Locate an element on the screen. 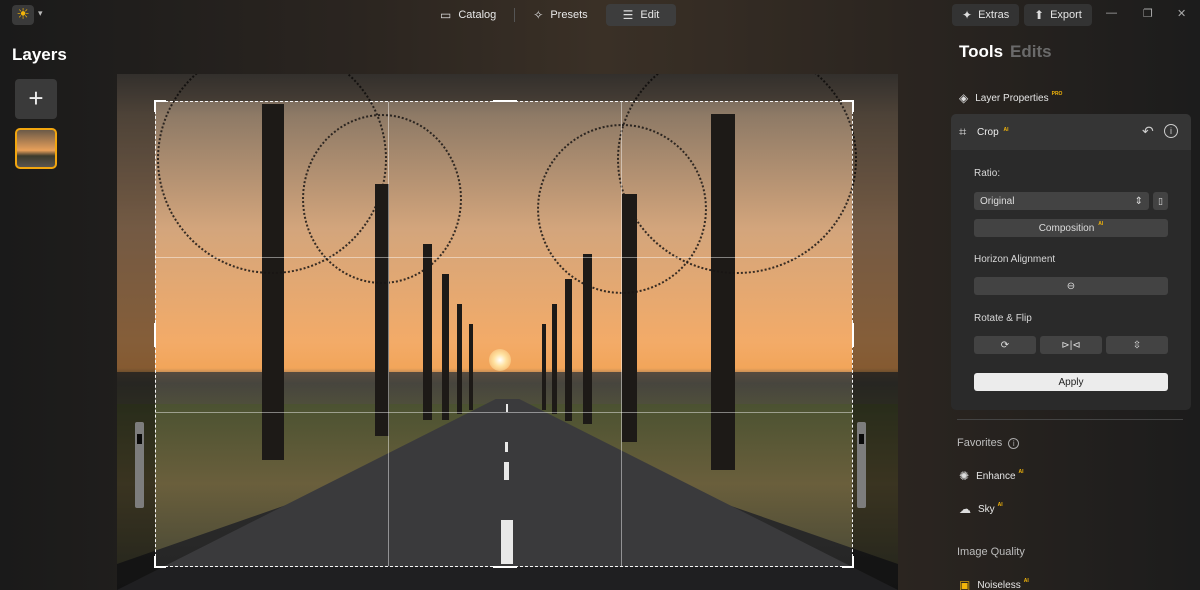 This screenshot has width=1200, height=590. crop-title-text: Crop is located at coordinates (988, 132).